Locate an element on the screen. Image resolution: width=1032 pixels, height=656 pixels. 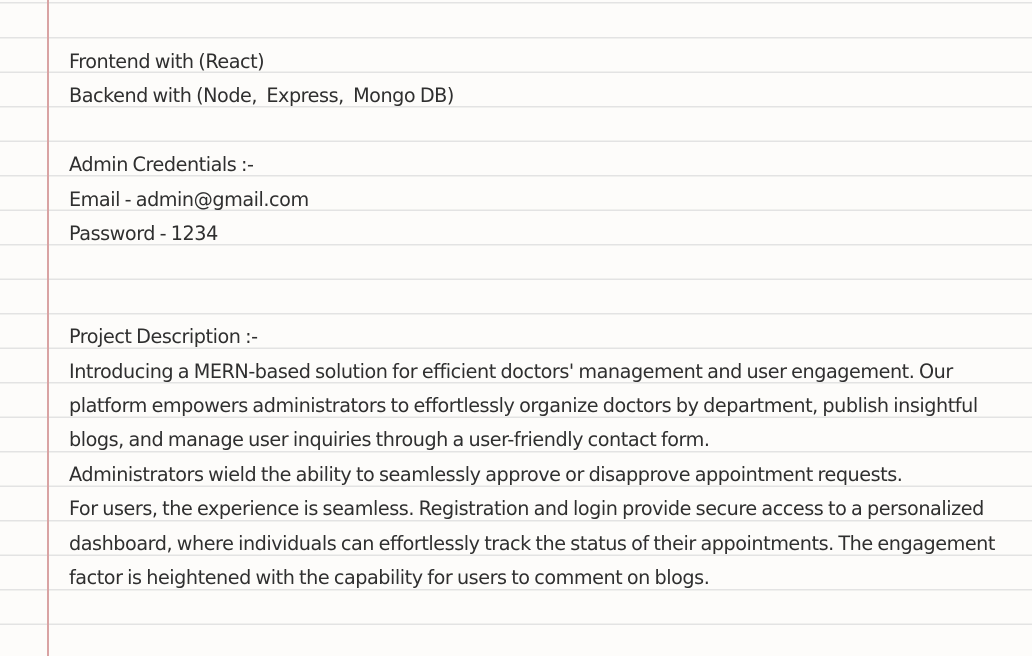
backend-line: Backend with (Node, Express, Mongo DB) is located at coordinates (261, 96).